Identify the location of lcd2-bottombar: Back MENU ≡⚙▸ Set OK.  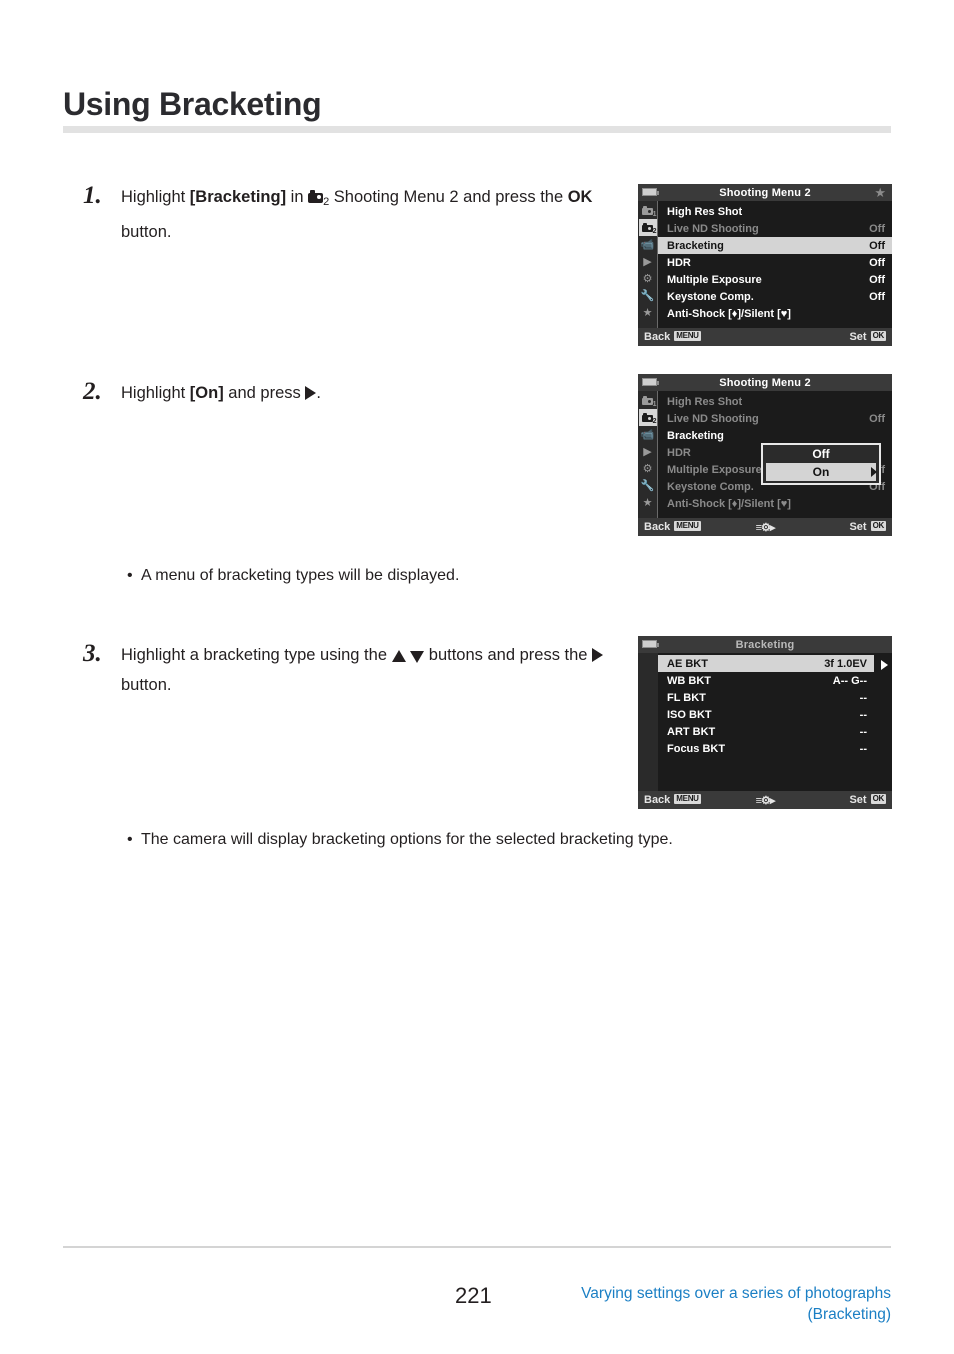
(765, 527).